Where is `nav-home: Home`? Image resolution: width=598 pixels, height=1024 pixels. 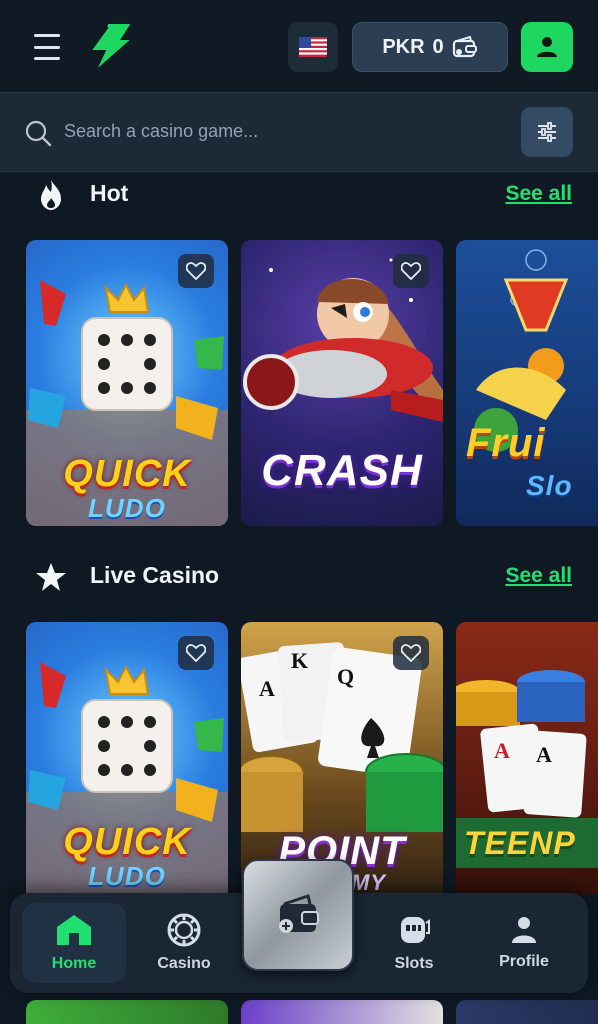
nav-home: Home is located at coordinates (74, 943).